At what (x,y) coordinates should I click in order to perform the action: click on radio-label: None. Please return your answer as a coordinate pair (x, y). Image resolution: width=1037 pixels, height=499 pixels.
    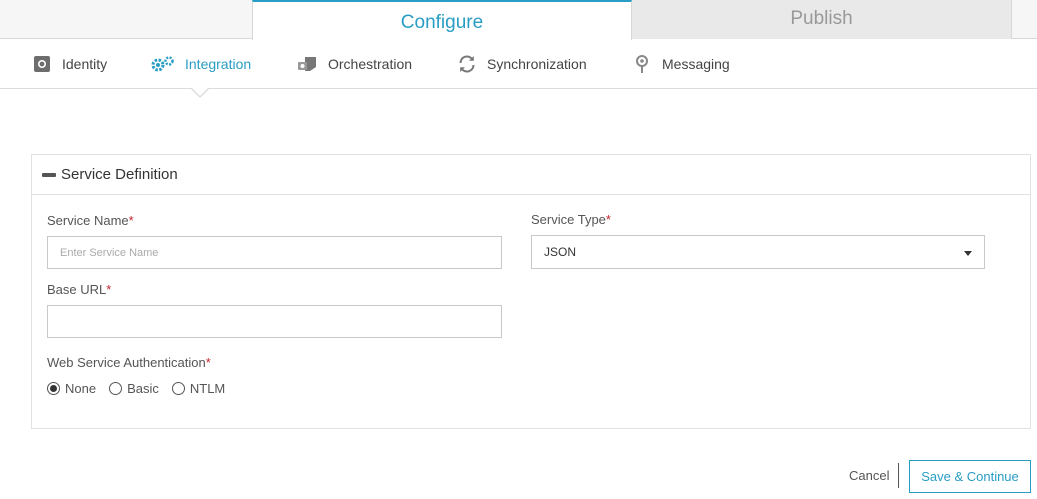
    Looking at the image, I should click on (81, 388).